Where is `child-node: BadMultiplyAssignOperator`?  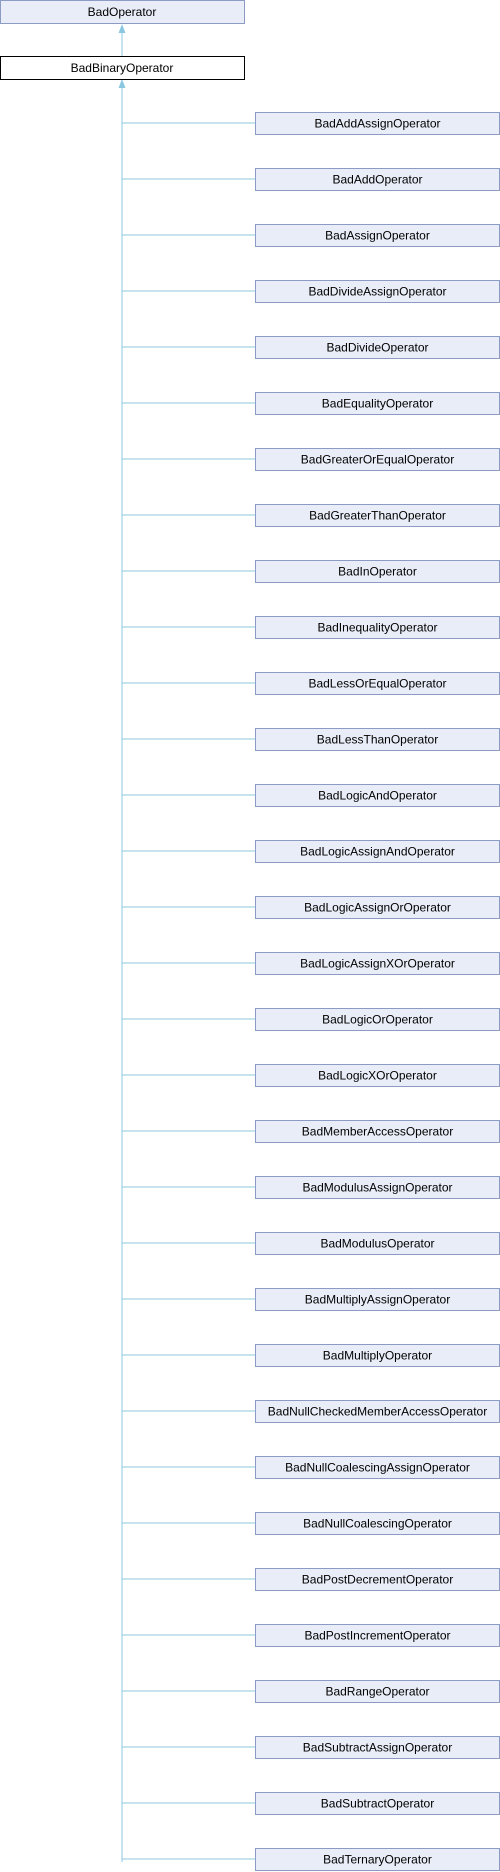
child-node: BadMultiplyAssignOperator is located at coordinates (377, 1299).